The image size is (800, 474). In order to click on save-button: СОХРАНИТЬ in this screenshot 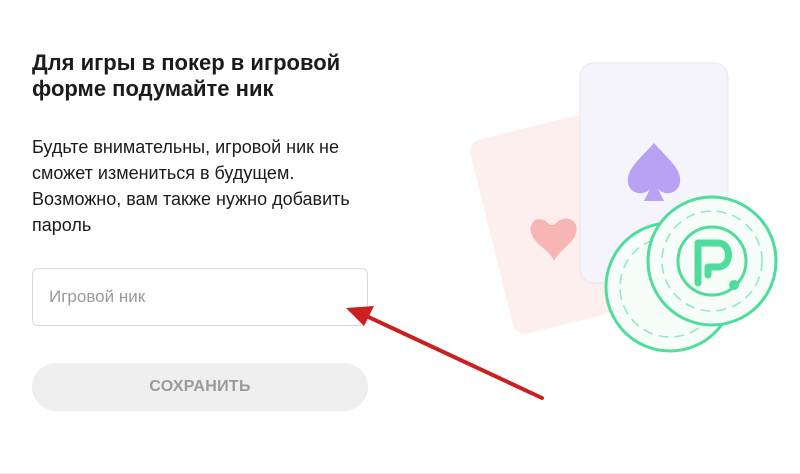, I will do `click(200, 387)`.